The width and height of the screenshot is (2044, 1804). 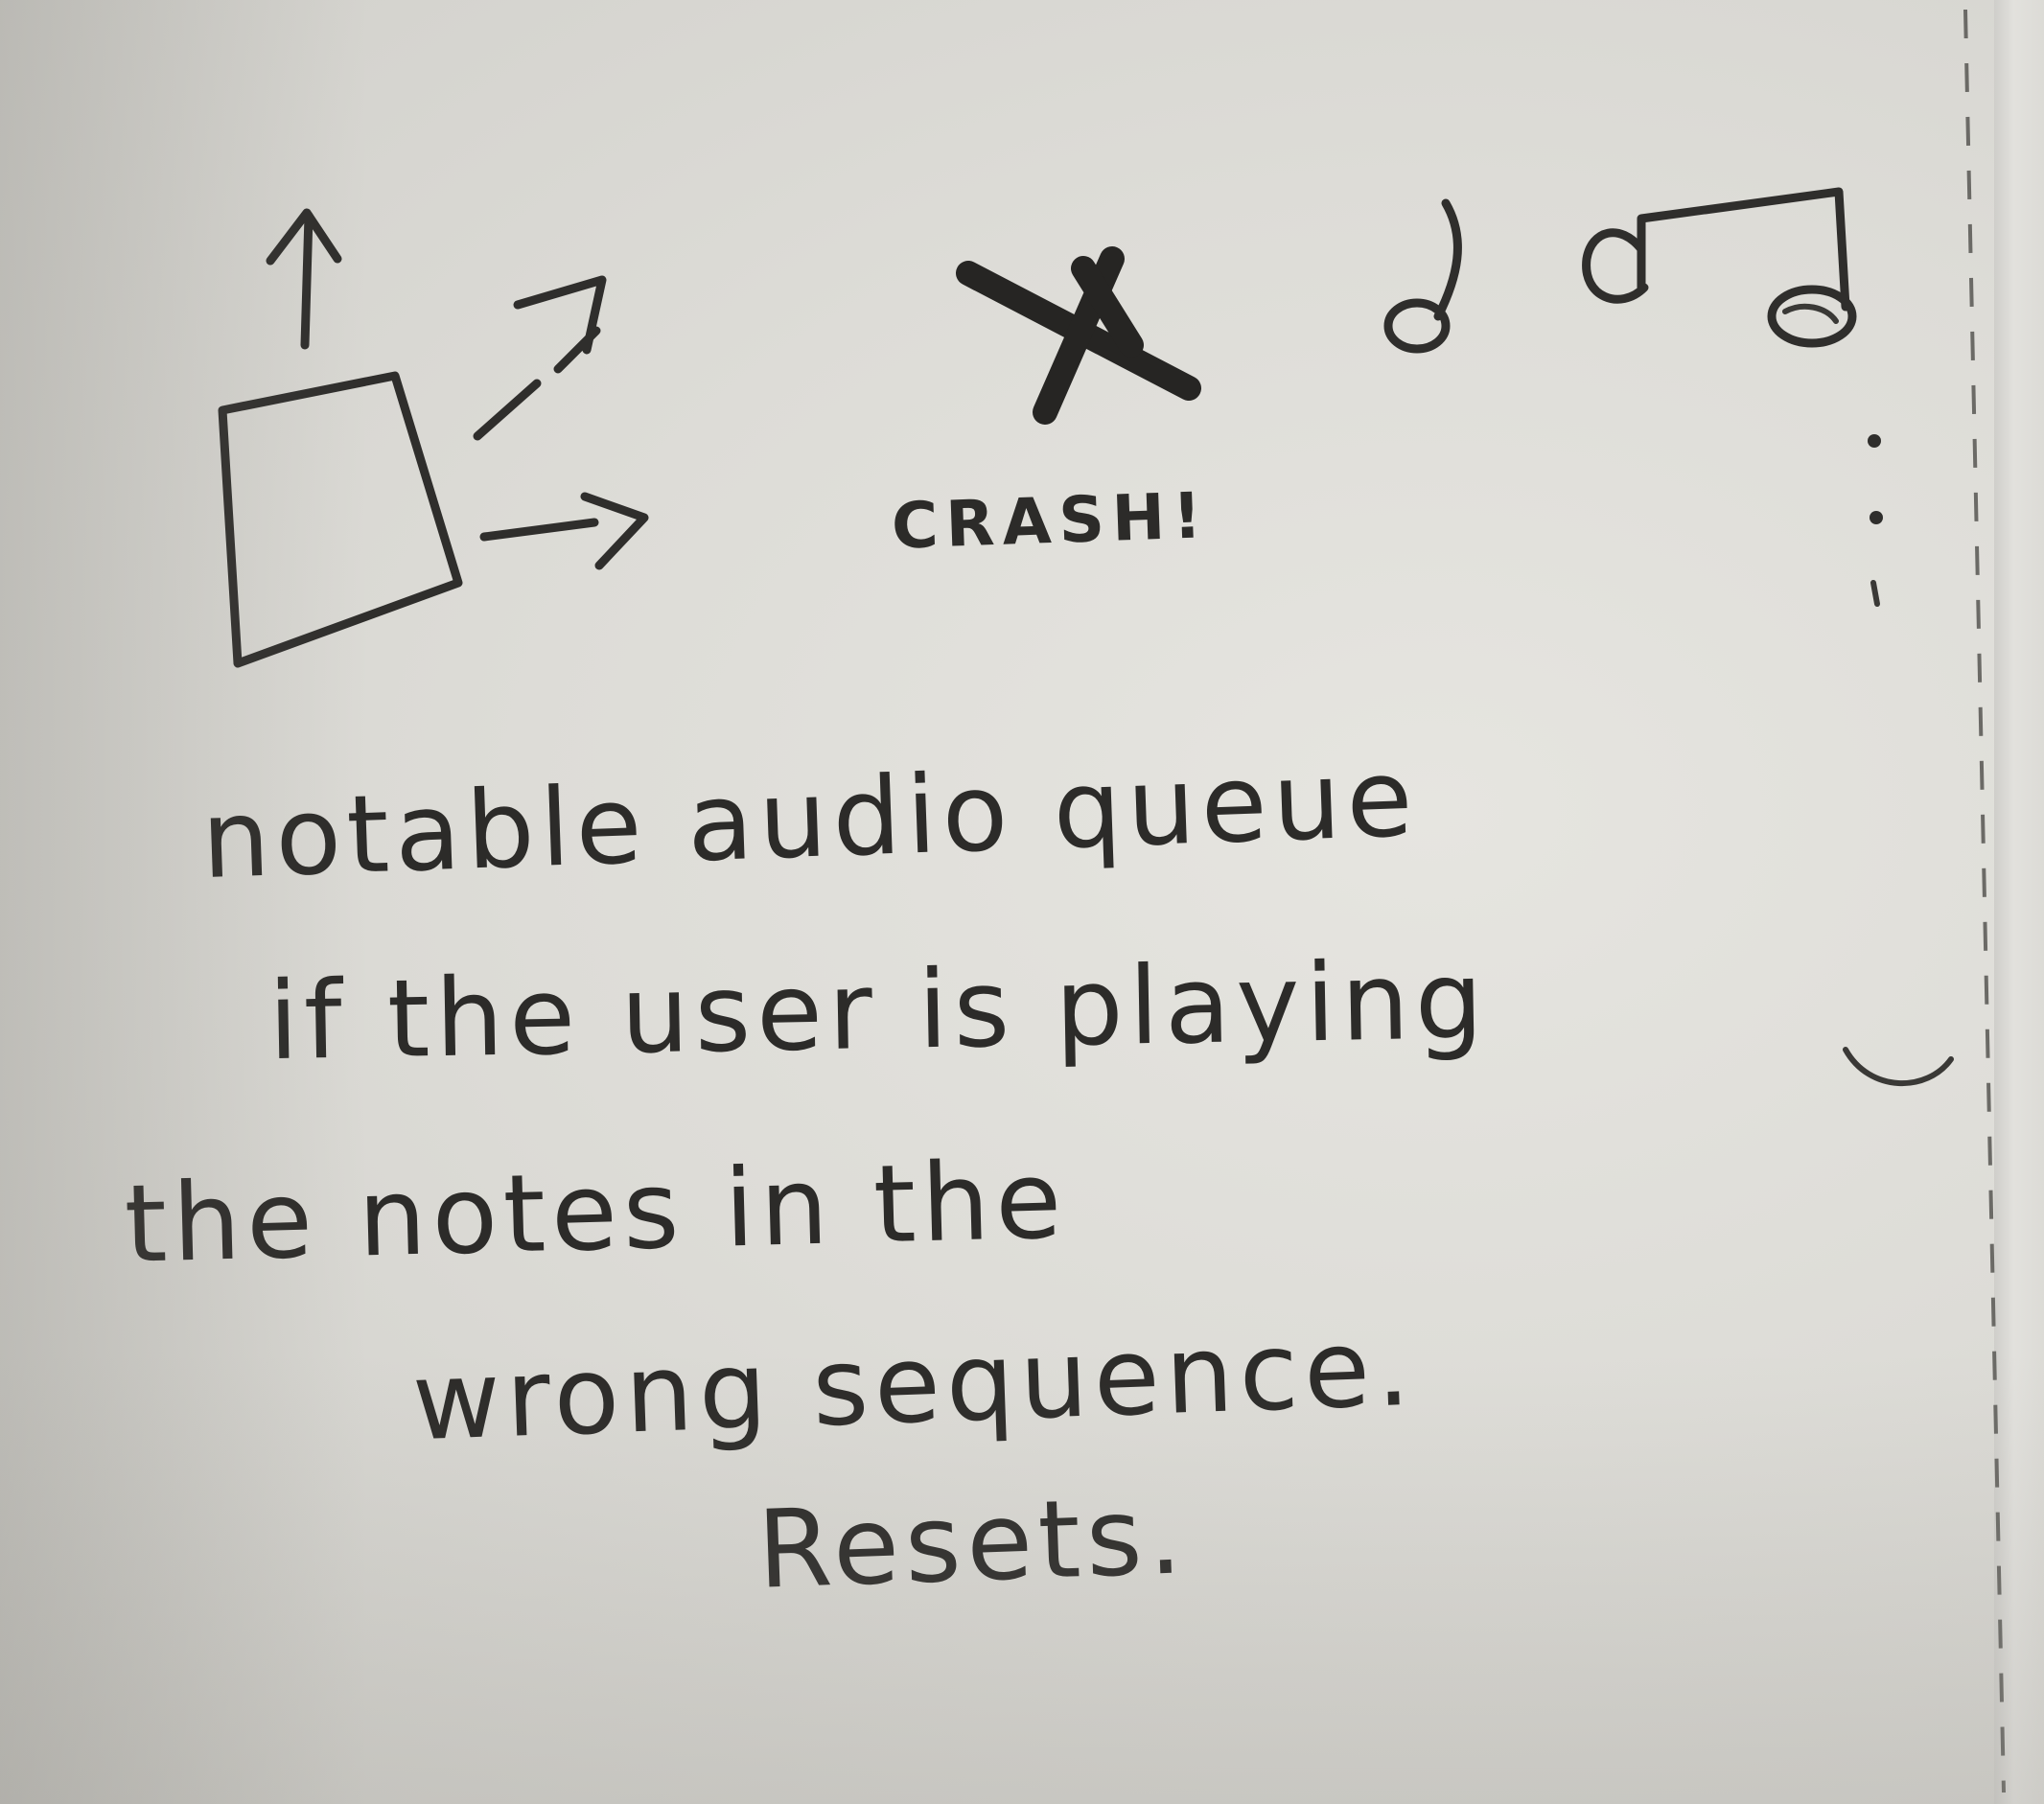 I want to click on note-line-3: the notes in the, so click(x=596, y=1212).